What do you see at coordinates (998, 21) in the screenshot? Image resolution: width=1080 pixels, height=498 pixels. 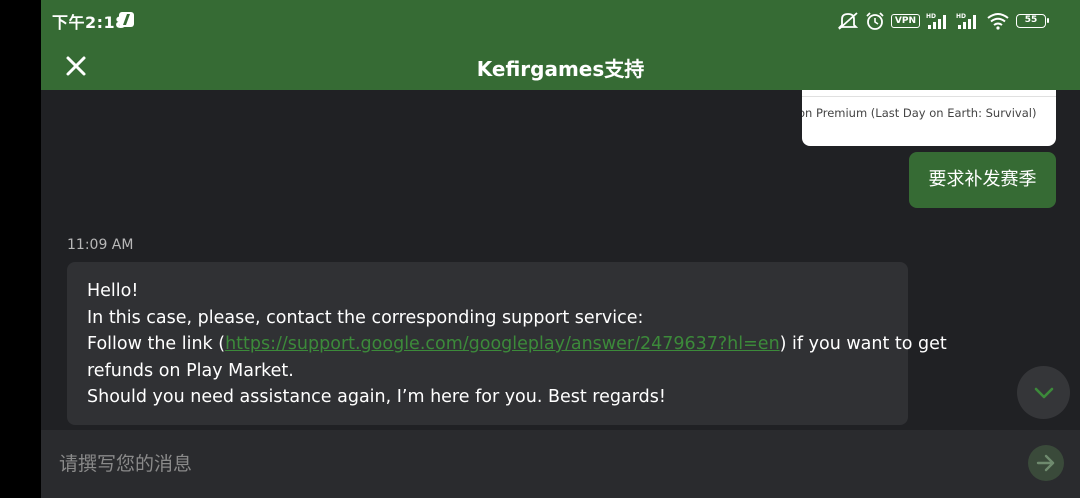 I see `wifi-icon` at bounding box center [998, 21].